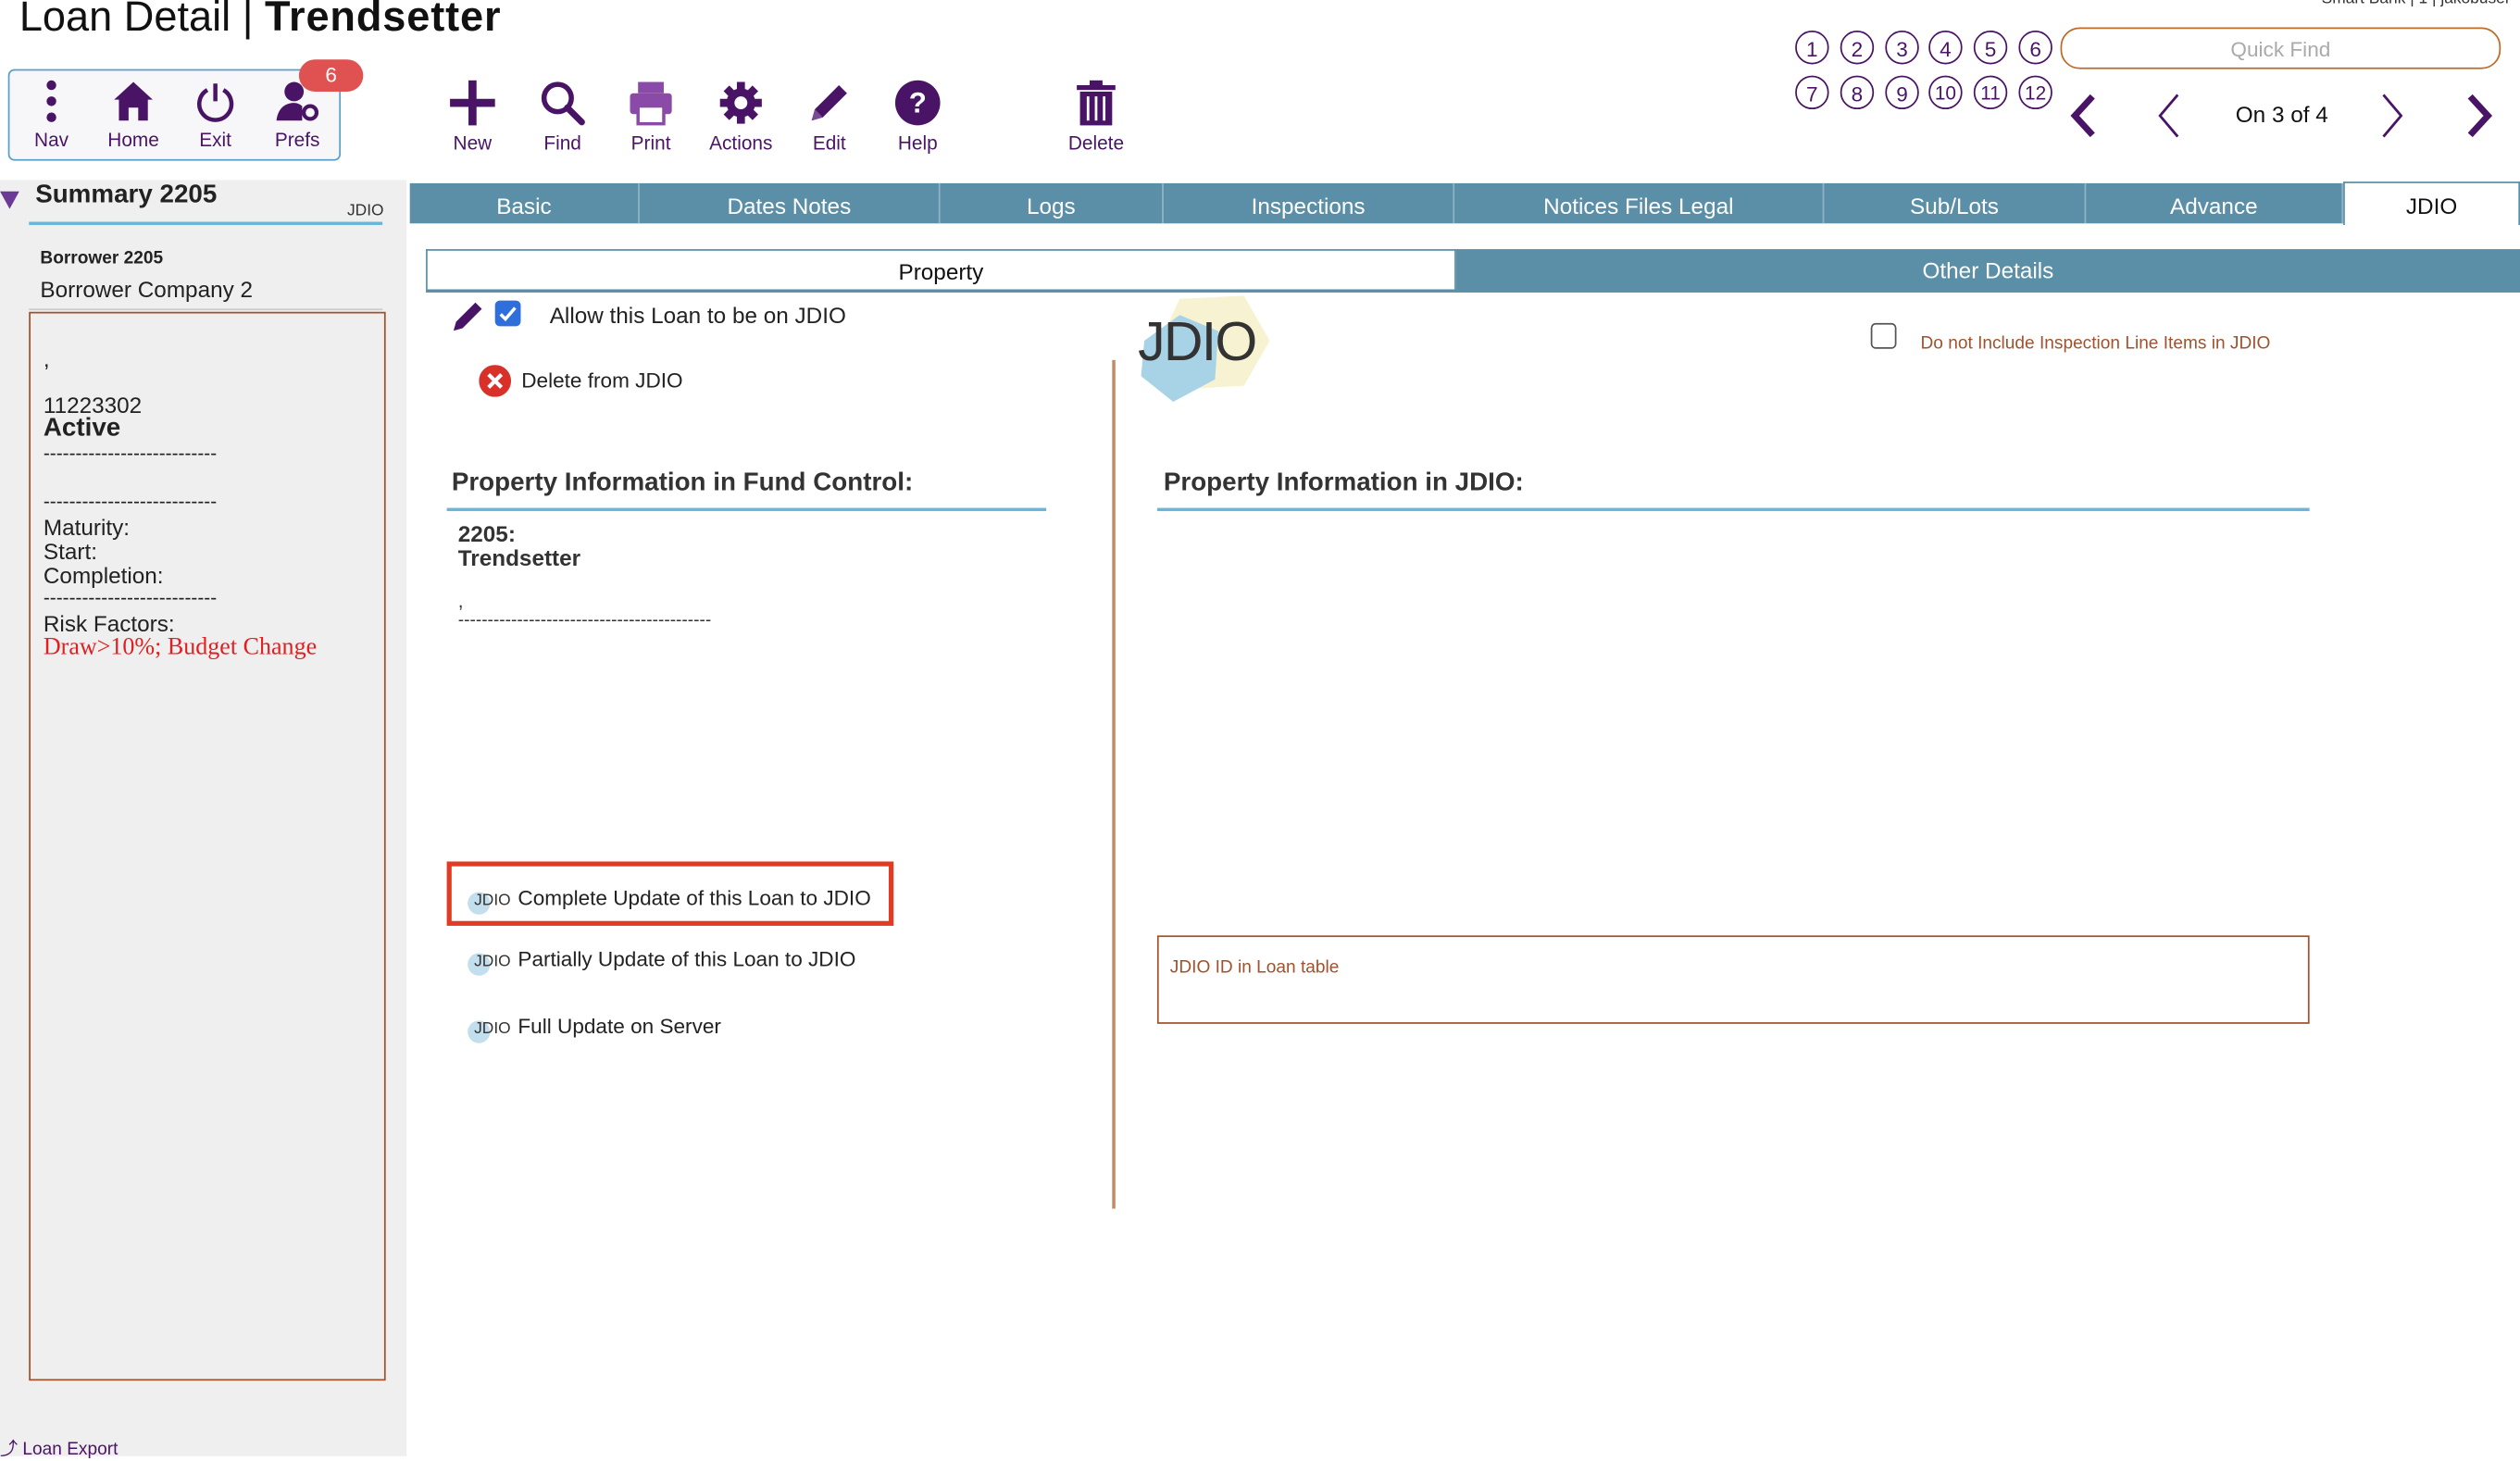 Image resolution: width=2520 pixels, height=1461 pixels. What do you see at coordinates (2480, 116) in the screenshot?
I see `last-record-icon` at bounding box center [2480, 116].